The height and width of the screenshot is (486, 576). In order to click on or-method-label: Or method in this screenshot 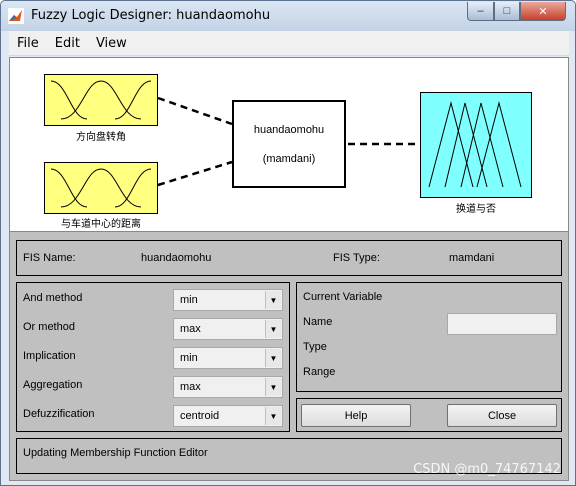, I will do `click(49, 327)`.